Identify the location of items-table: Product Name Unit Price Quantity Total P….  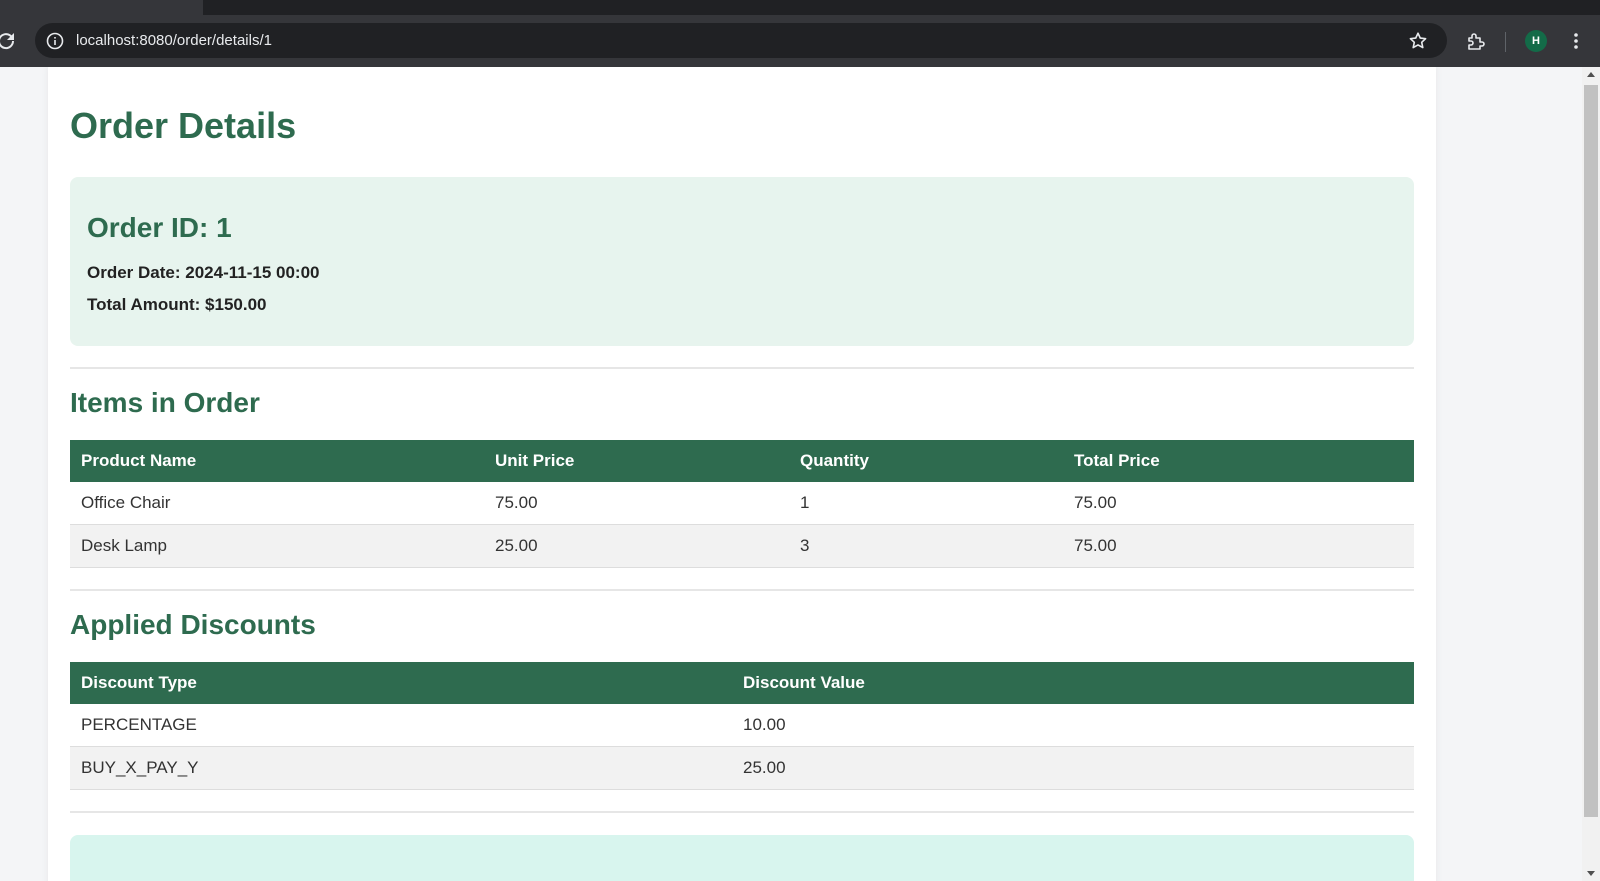
(742, 504).